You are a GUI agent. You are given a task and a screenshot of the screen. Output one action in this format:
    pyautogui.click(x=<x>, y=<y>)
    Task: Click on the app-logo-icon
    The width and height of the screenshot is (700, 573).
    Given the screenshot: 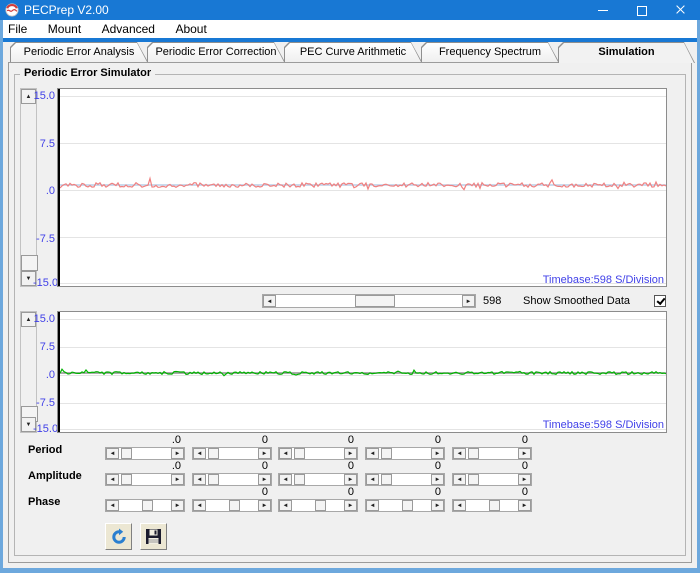 What is the action you would take?
    pyautogui.click(x=12, y=10)
    